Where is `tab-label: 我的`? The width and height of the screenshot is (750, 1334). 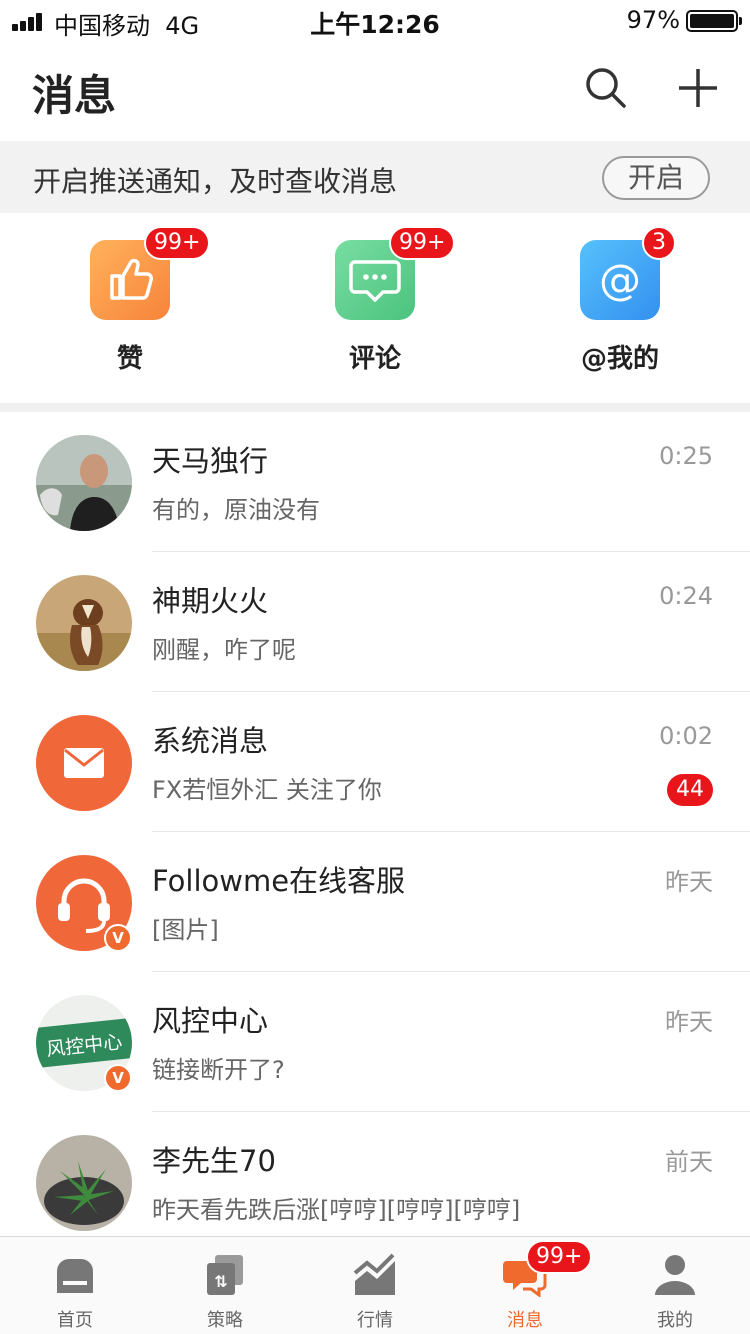 tab-label: 我的 is located at coordinates (675, 1320).